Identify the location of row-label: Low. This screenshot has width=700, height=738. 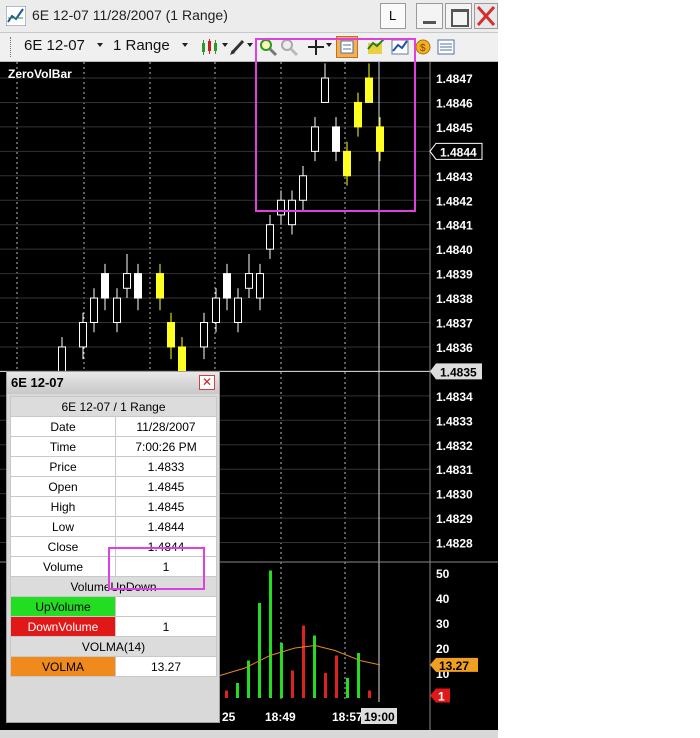
(63, 526).